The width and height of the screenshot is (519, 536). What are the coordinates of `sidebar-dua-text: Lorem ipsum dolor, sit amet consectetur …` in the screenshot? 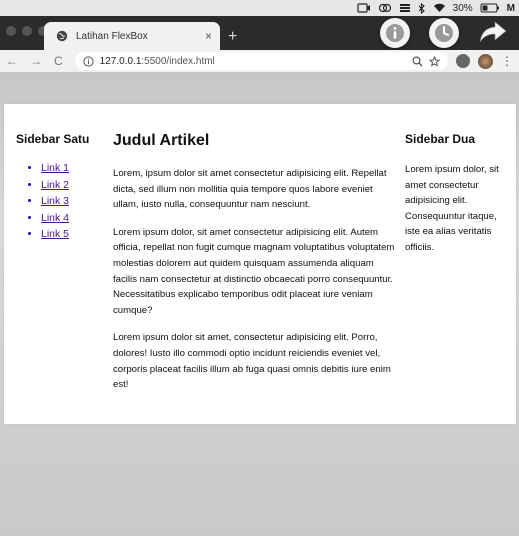 It's located at (452, 208).